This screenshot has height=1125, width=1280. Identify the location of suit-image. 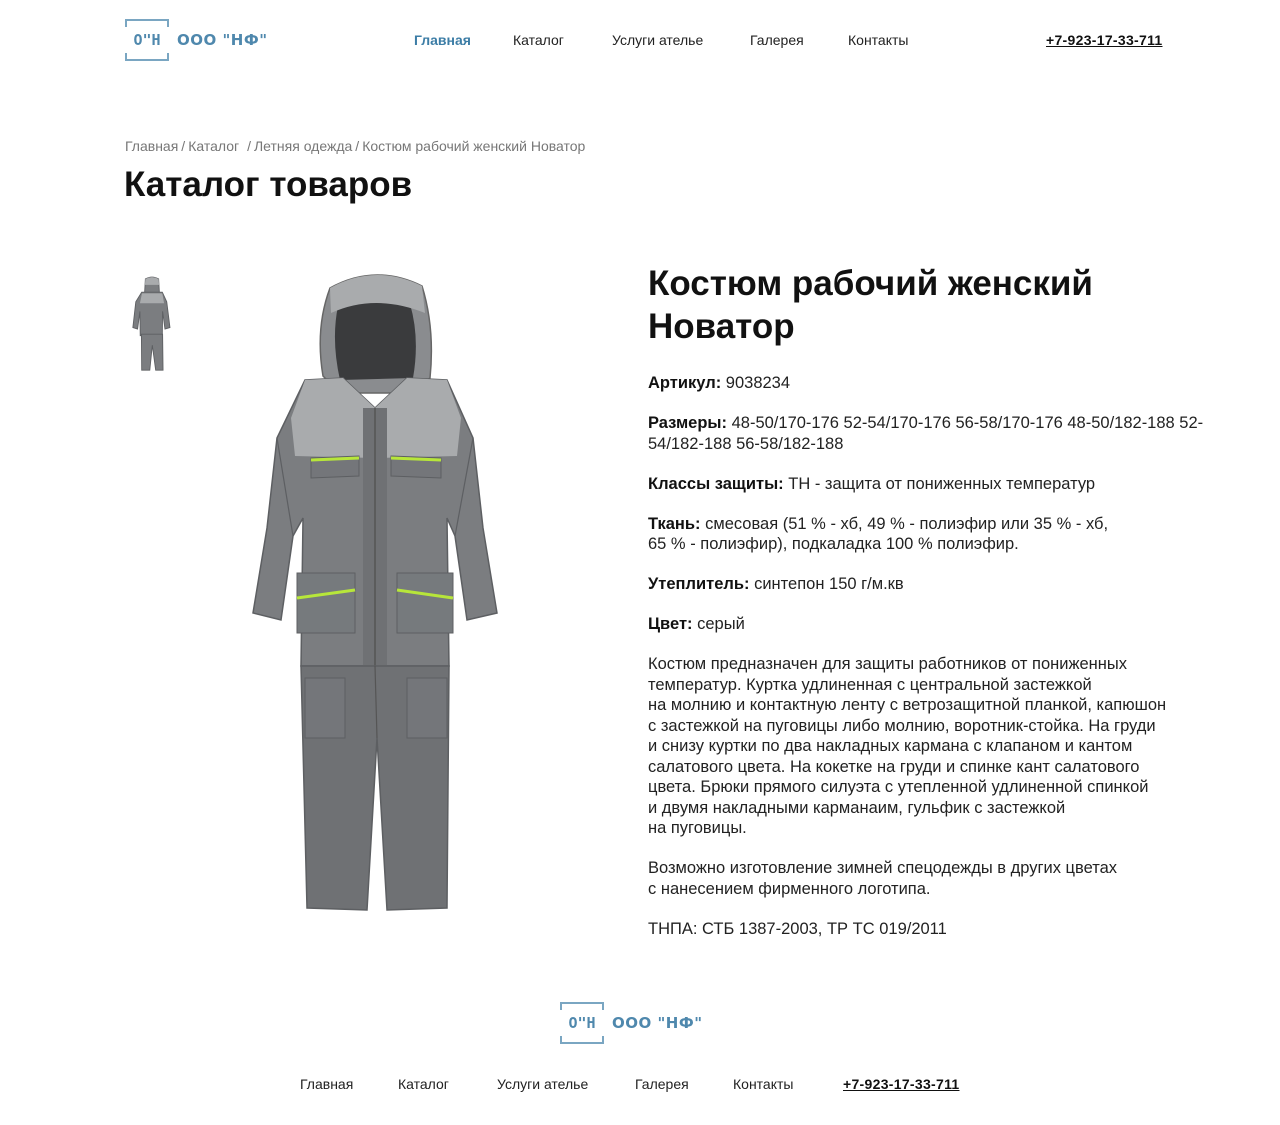
(375, 592).